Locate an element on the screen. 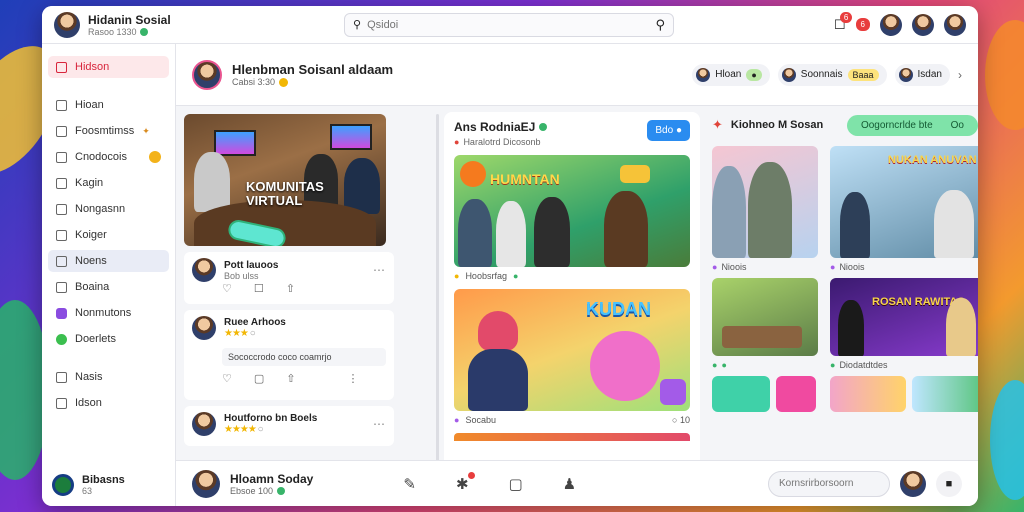 The height and width of the screenshot is (512, 1024). toy-icon is located at coordinates (673, 392).